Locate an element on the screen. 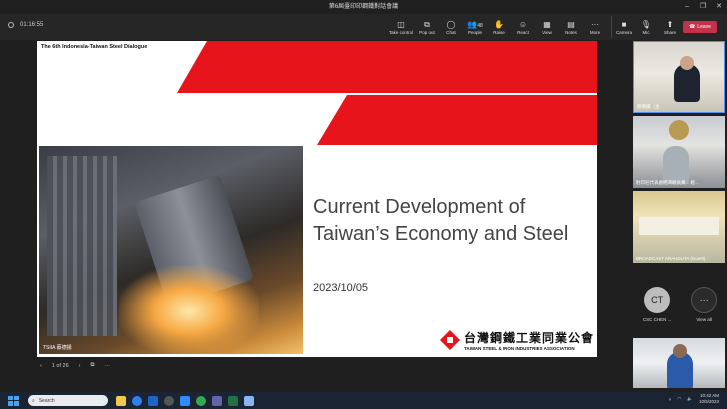  slide-red-banner is located at coordinates (387, 93).